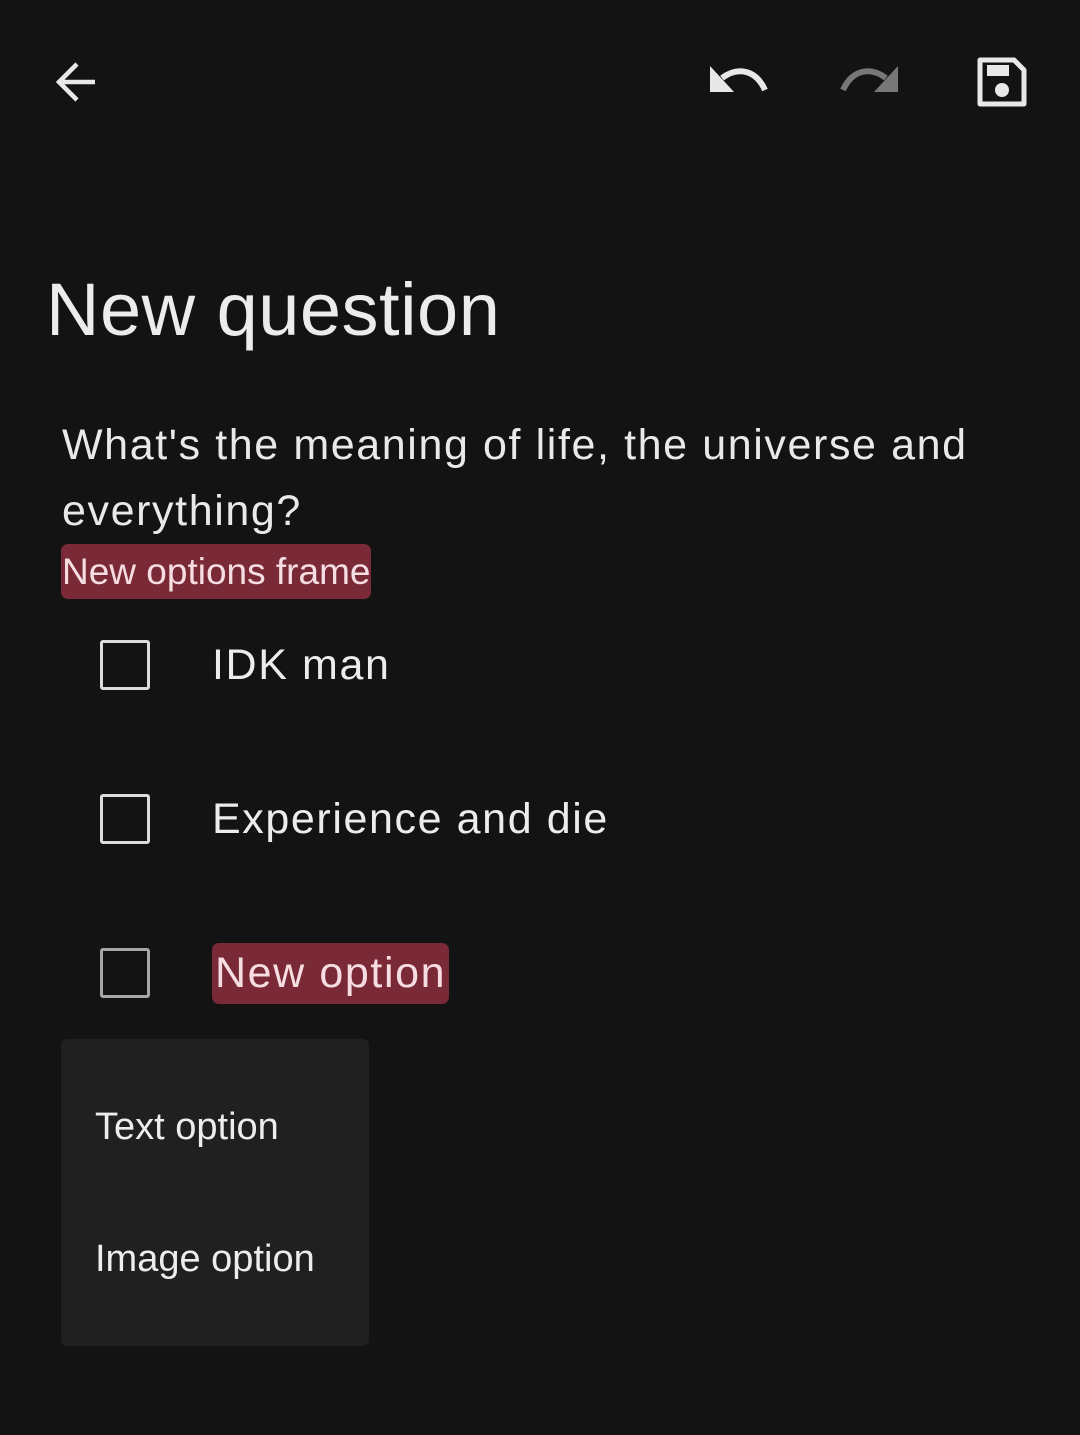 The image size is (1080, 1435). What do you see at coordinates (216, 571) in the screenshot?
I see `new-options-frame-tag: New options frame` at bounding box center [216, 571].